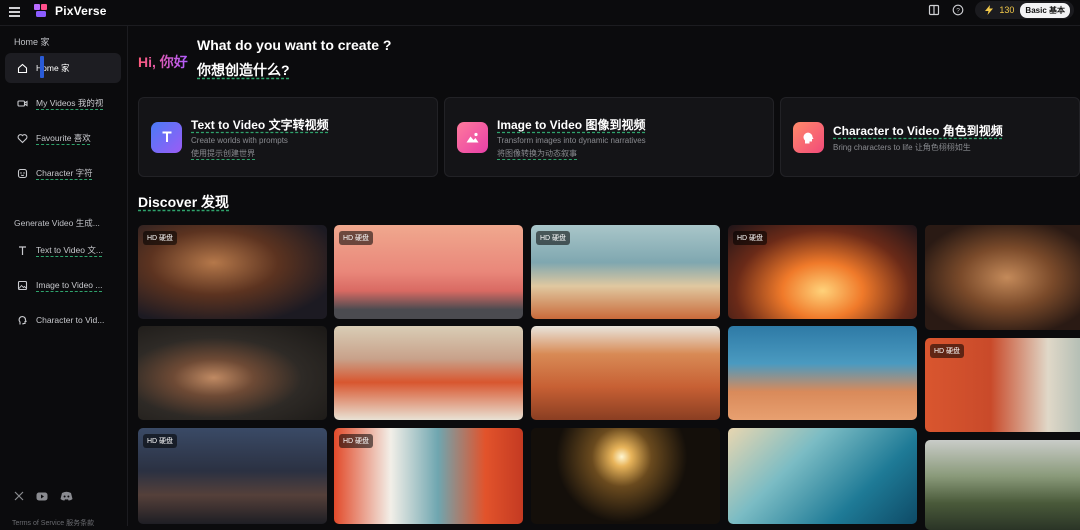  What do you see at coordinates (571, 140) in the screenshot?
I see `card-subtitle: Transform images into dynamic narratives` at bounding box center [571, 140].